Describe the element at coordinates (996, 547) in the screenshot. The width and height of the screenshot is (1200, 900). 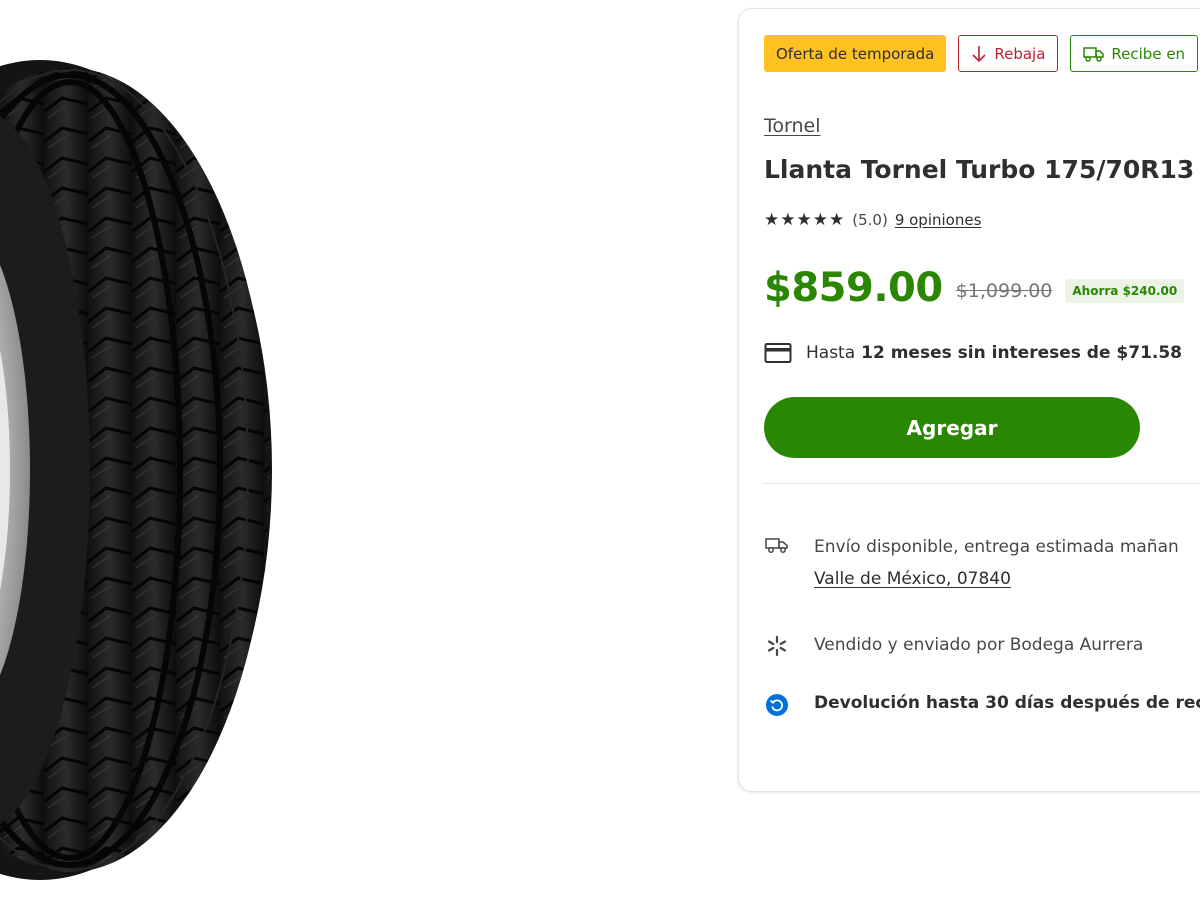
I see `shipping-text: Envío disponible, entrega estimada mañan` at that location.